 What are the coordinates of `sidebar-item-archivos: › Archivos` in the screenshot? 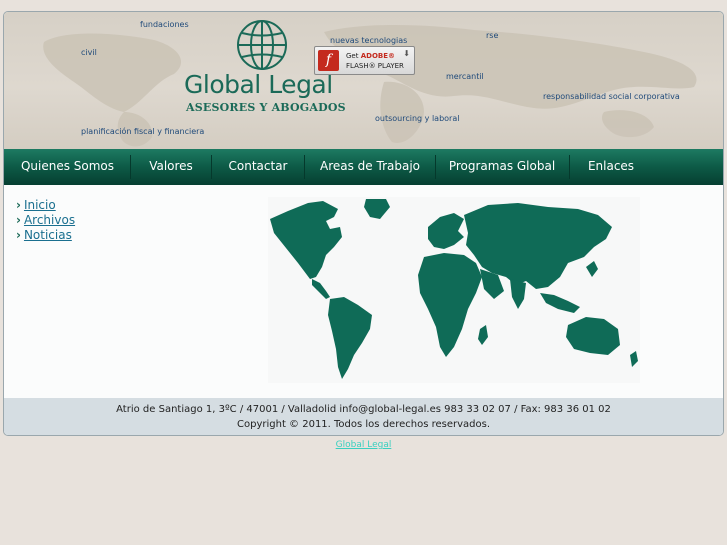 It's located at (45, 220).